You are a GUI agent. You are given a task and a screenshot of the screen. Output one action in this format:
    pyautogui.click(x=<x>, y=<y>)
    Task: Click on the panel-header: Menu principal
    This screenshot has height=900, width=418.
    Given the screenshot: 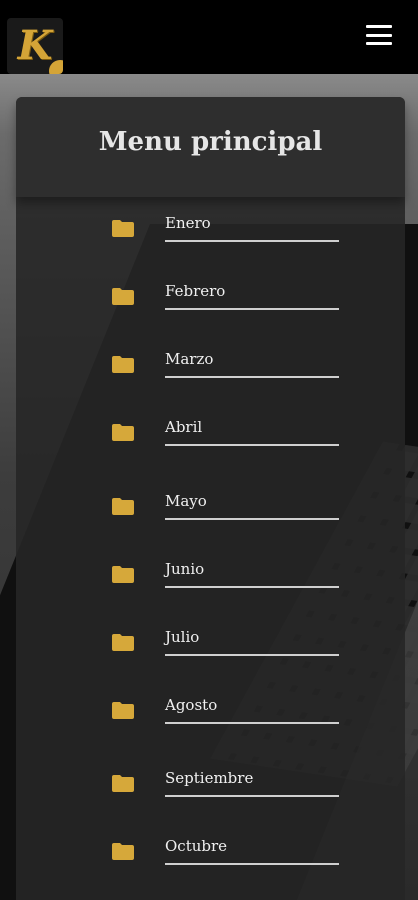 What is the action you would take?
    pyautogui.click(x=210, y=147)
    